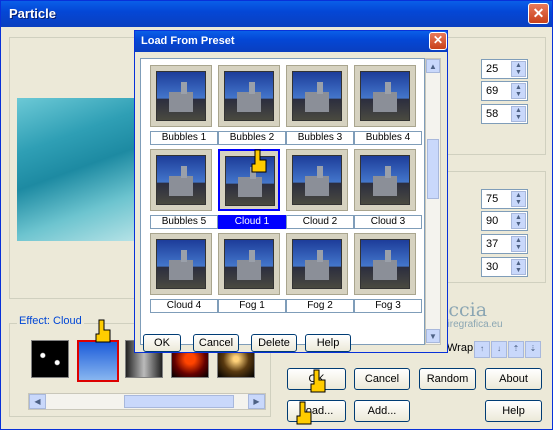 The width and height of the screenshot is (553, 430). Describe the element at coordinates (75, 169) in the screenshot. I see `effect-preview-image` at that location.